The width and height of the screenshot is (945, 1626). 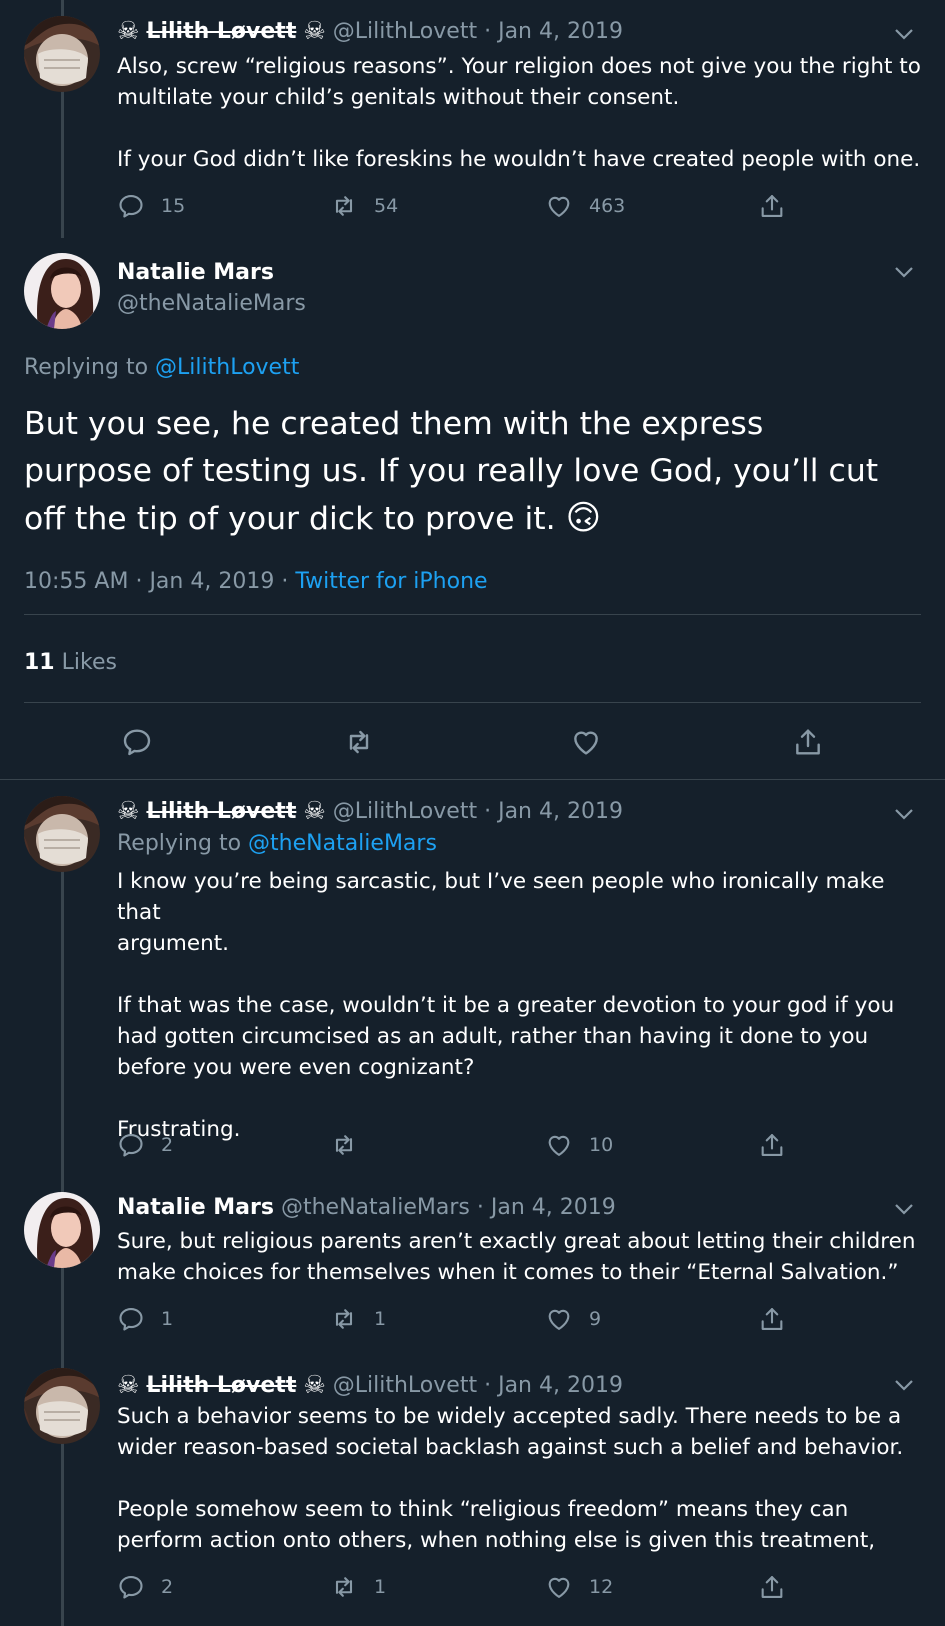 I want to click on tweet-time: 10:55 AM, so click(x=76, y=581).